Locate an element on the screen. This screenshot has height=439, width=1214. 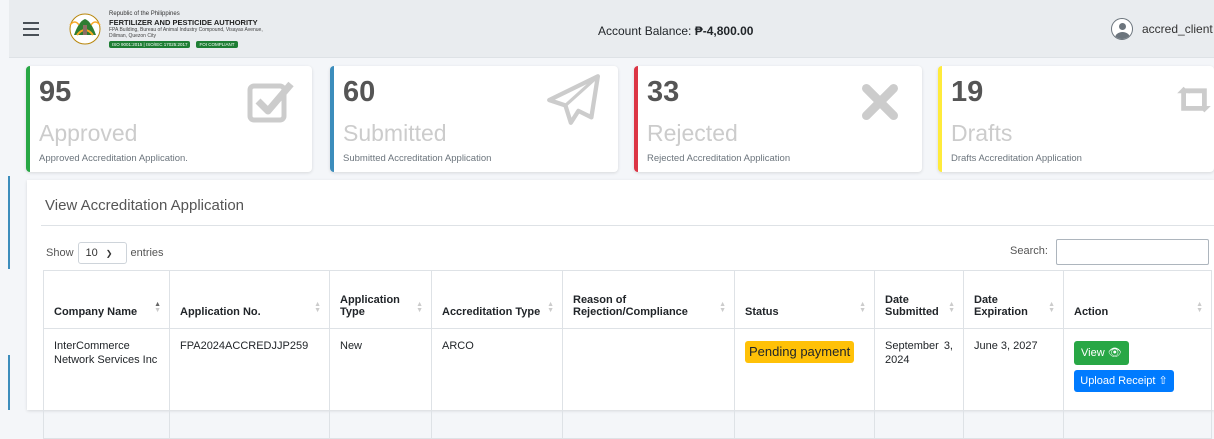
col-status: Status ▲ ▼ is located at coordinates (804, 299).